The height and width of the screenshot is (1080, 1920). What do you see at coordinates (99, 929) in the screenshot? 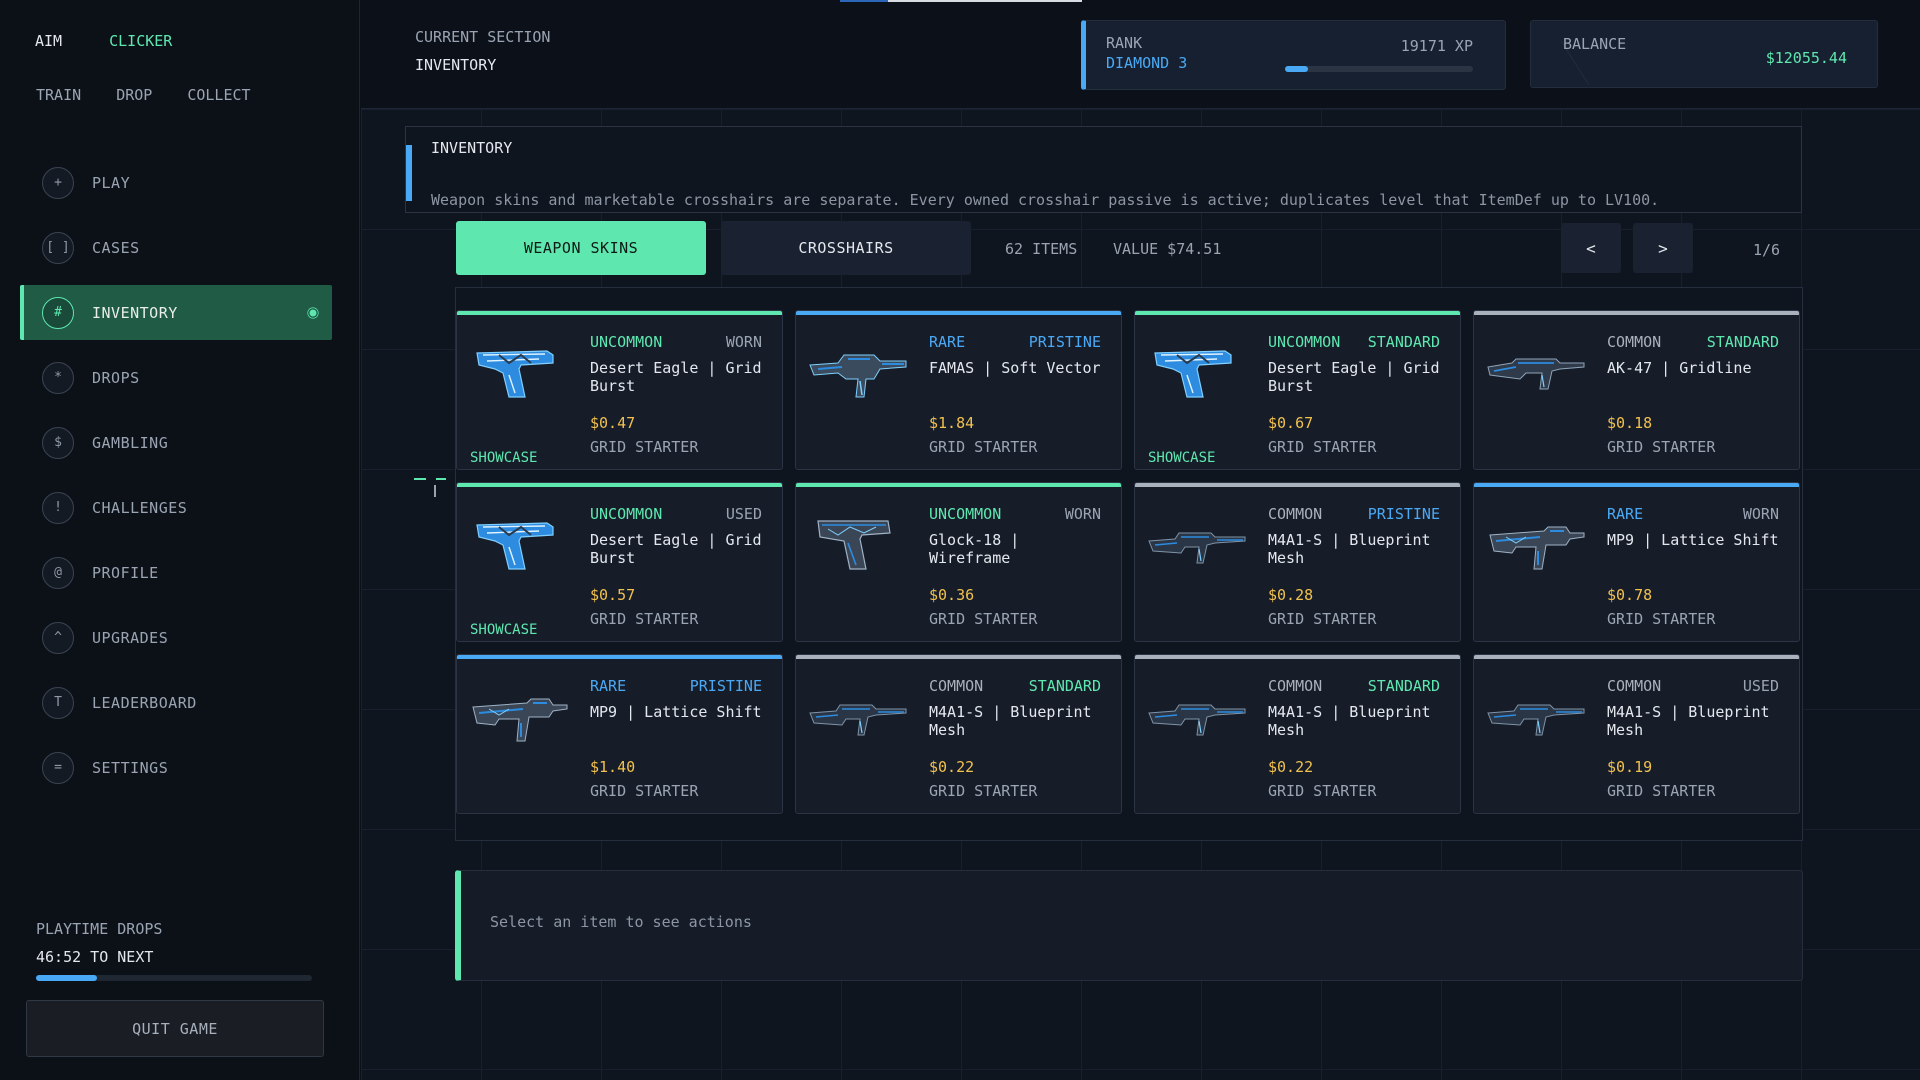
I see `playtime-label: PLAYTIME DROPS` at bounding box center [99, 929].